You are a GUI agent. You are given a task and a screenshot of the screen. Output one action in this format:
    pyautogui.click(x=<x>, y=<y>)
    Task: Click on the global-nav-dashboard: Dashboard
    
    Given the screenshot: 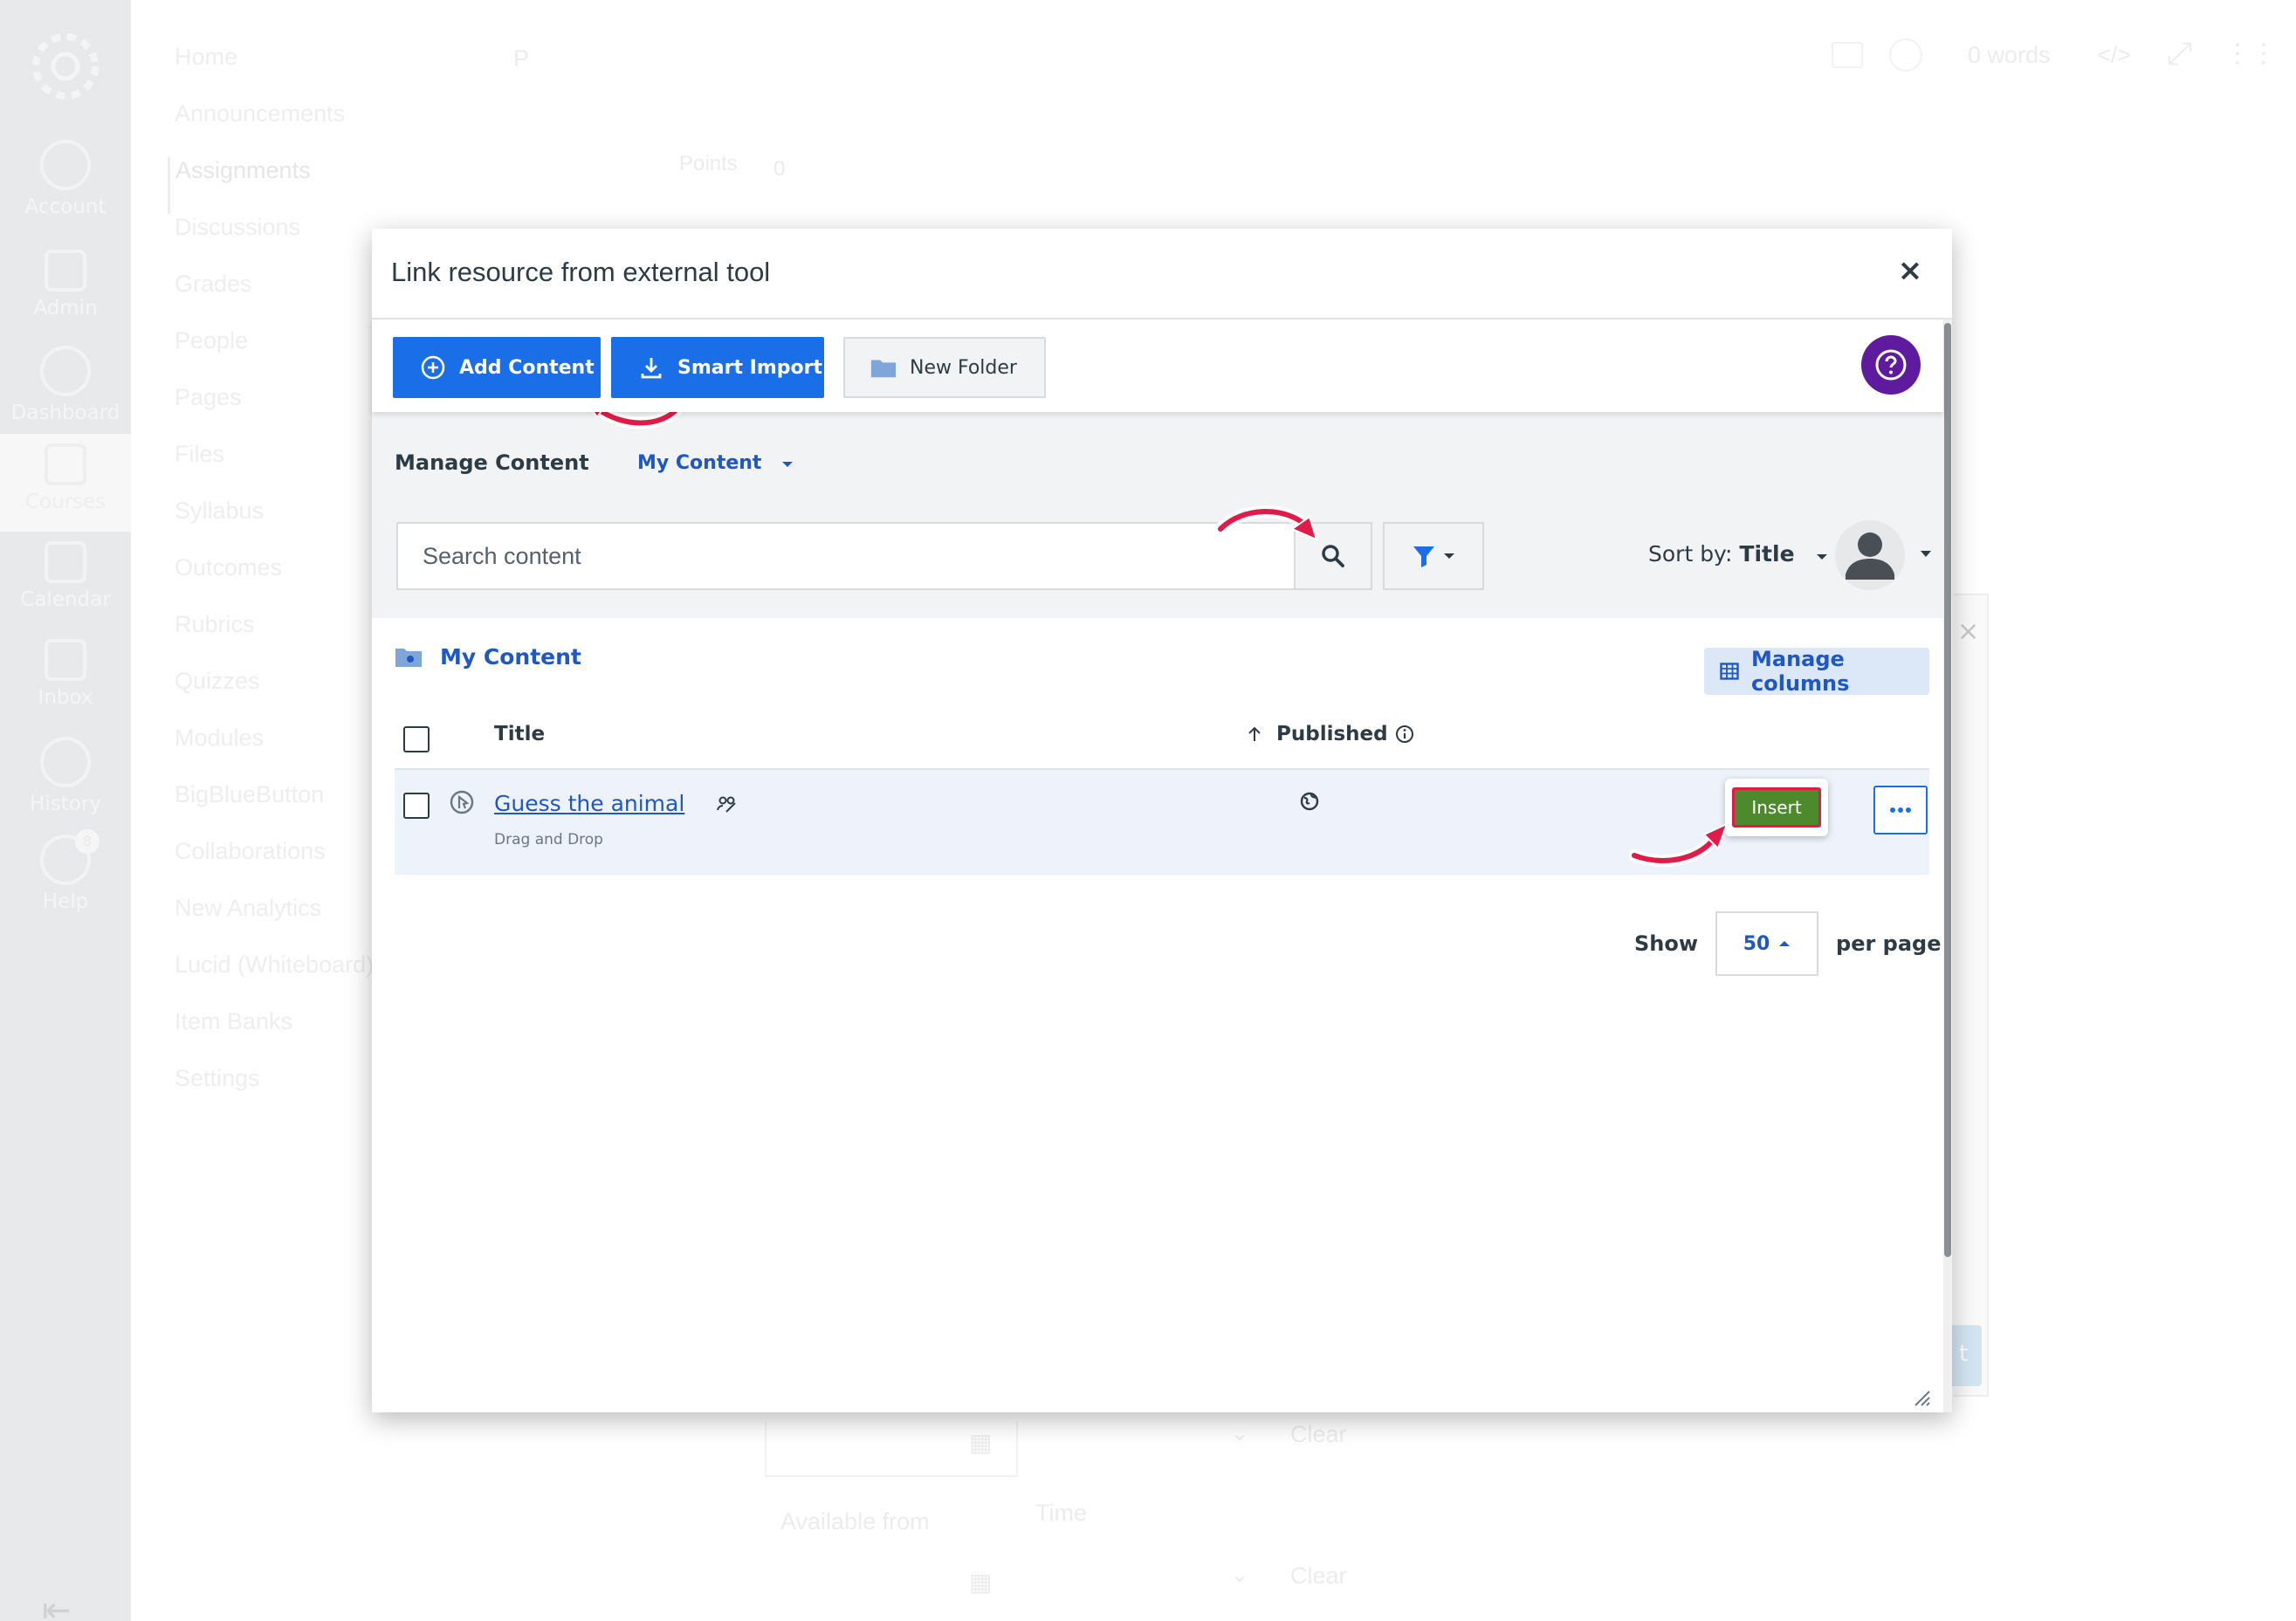 What is the action you would take?
    pyautogui.click(x=65, y=385)
    